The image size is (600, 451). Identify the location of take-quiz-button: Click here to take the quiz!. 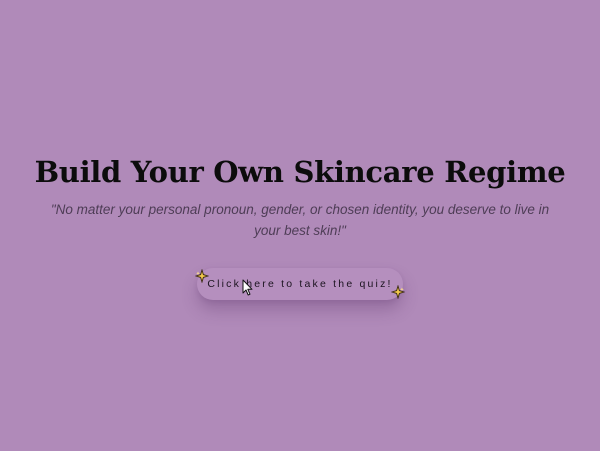
(300, 284).